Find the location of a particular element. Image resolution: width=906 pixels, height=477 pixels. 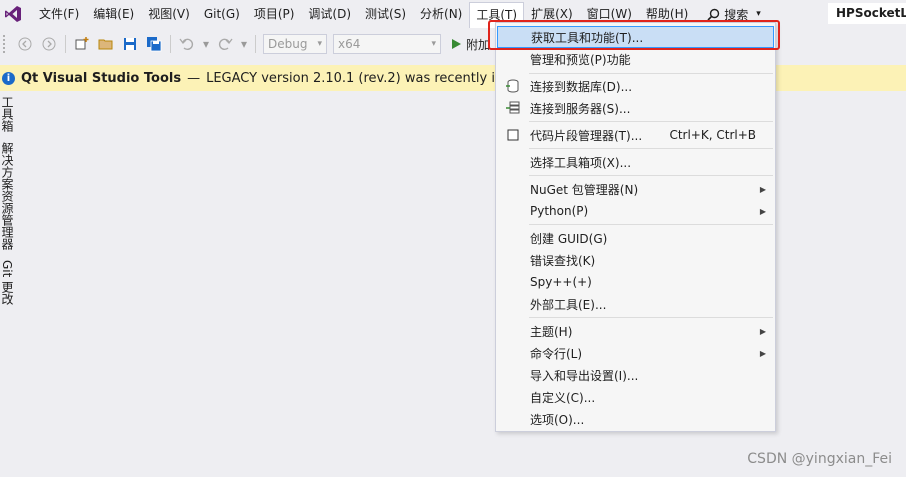

side-tab-git-changes: Git 更改 is located at coordinates (7, 282).